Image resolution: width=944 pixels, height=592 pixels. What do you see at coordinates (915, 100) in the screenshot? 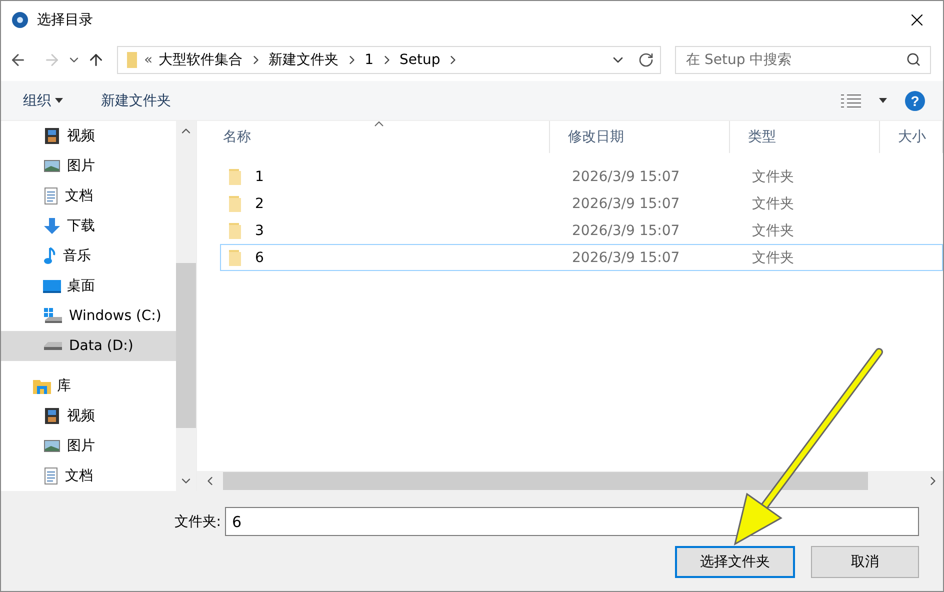
I see `help-button: ?` at bounding box center [915, 100].